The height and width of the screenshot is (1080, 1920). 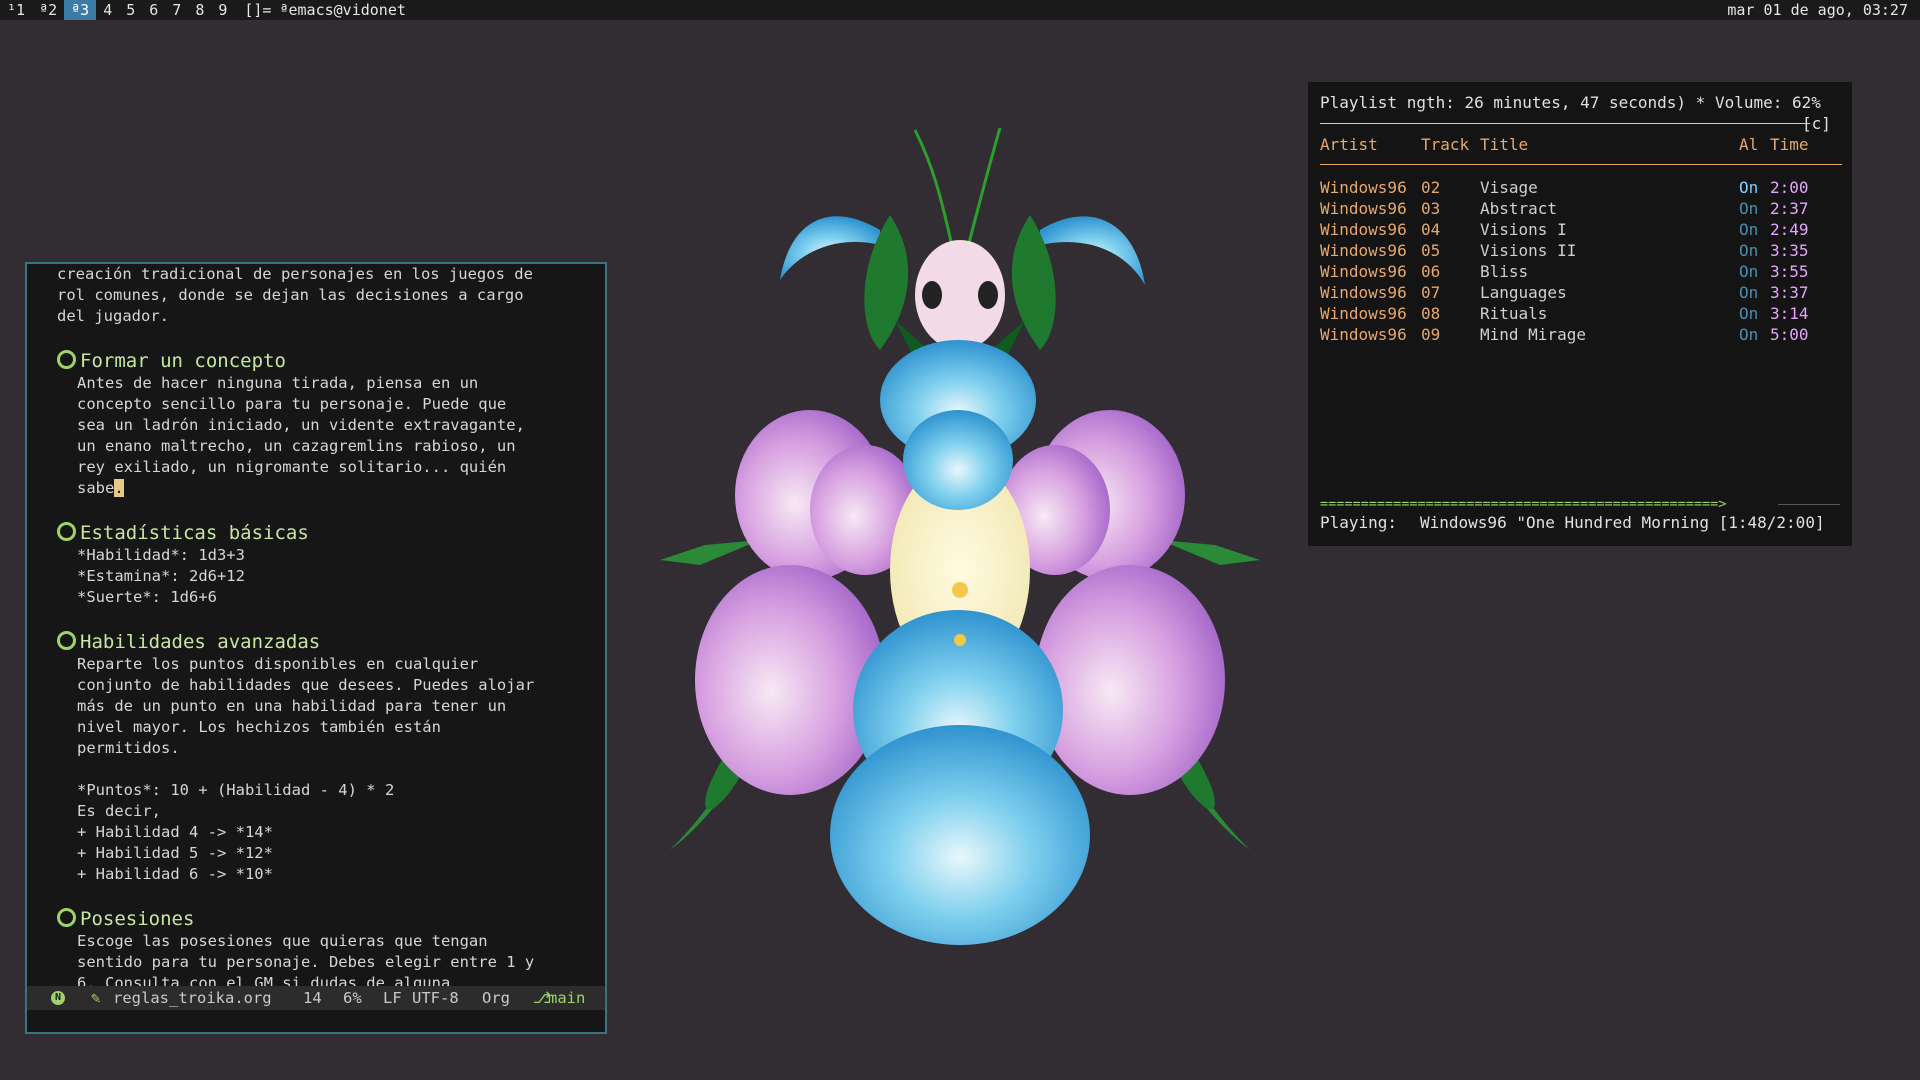 What do you see at coordinates (1789, 334) in the screenshot?
I see `track-time: 5:00` at bounding box center [1789, 334].